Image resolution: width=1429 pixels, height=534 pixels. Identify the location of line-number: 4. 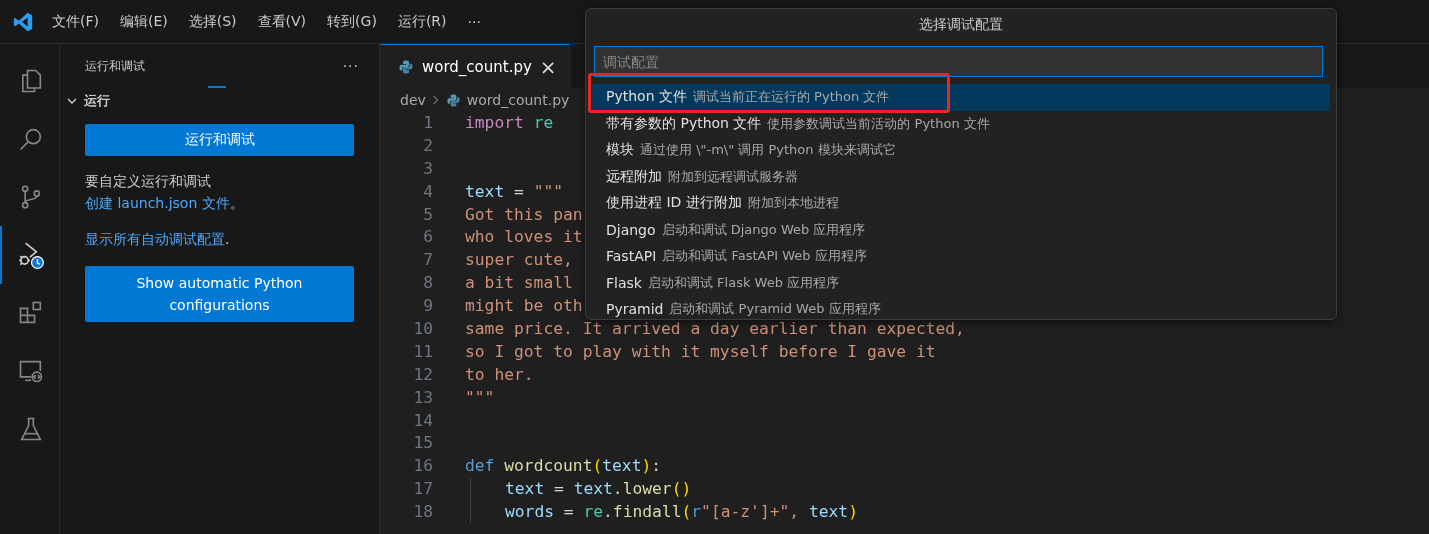
(427, 191).